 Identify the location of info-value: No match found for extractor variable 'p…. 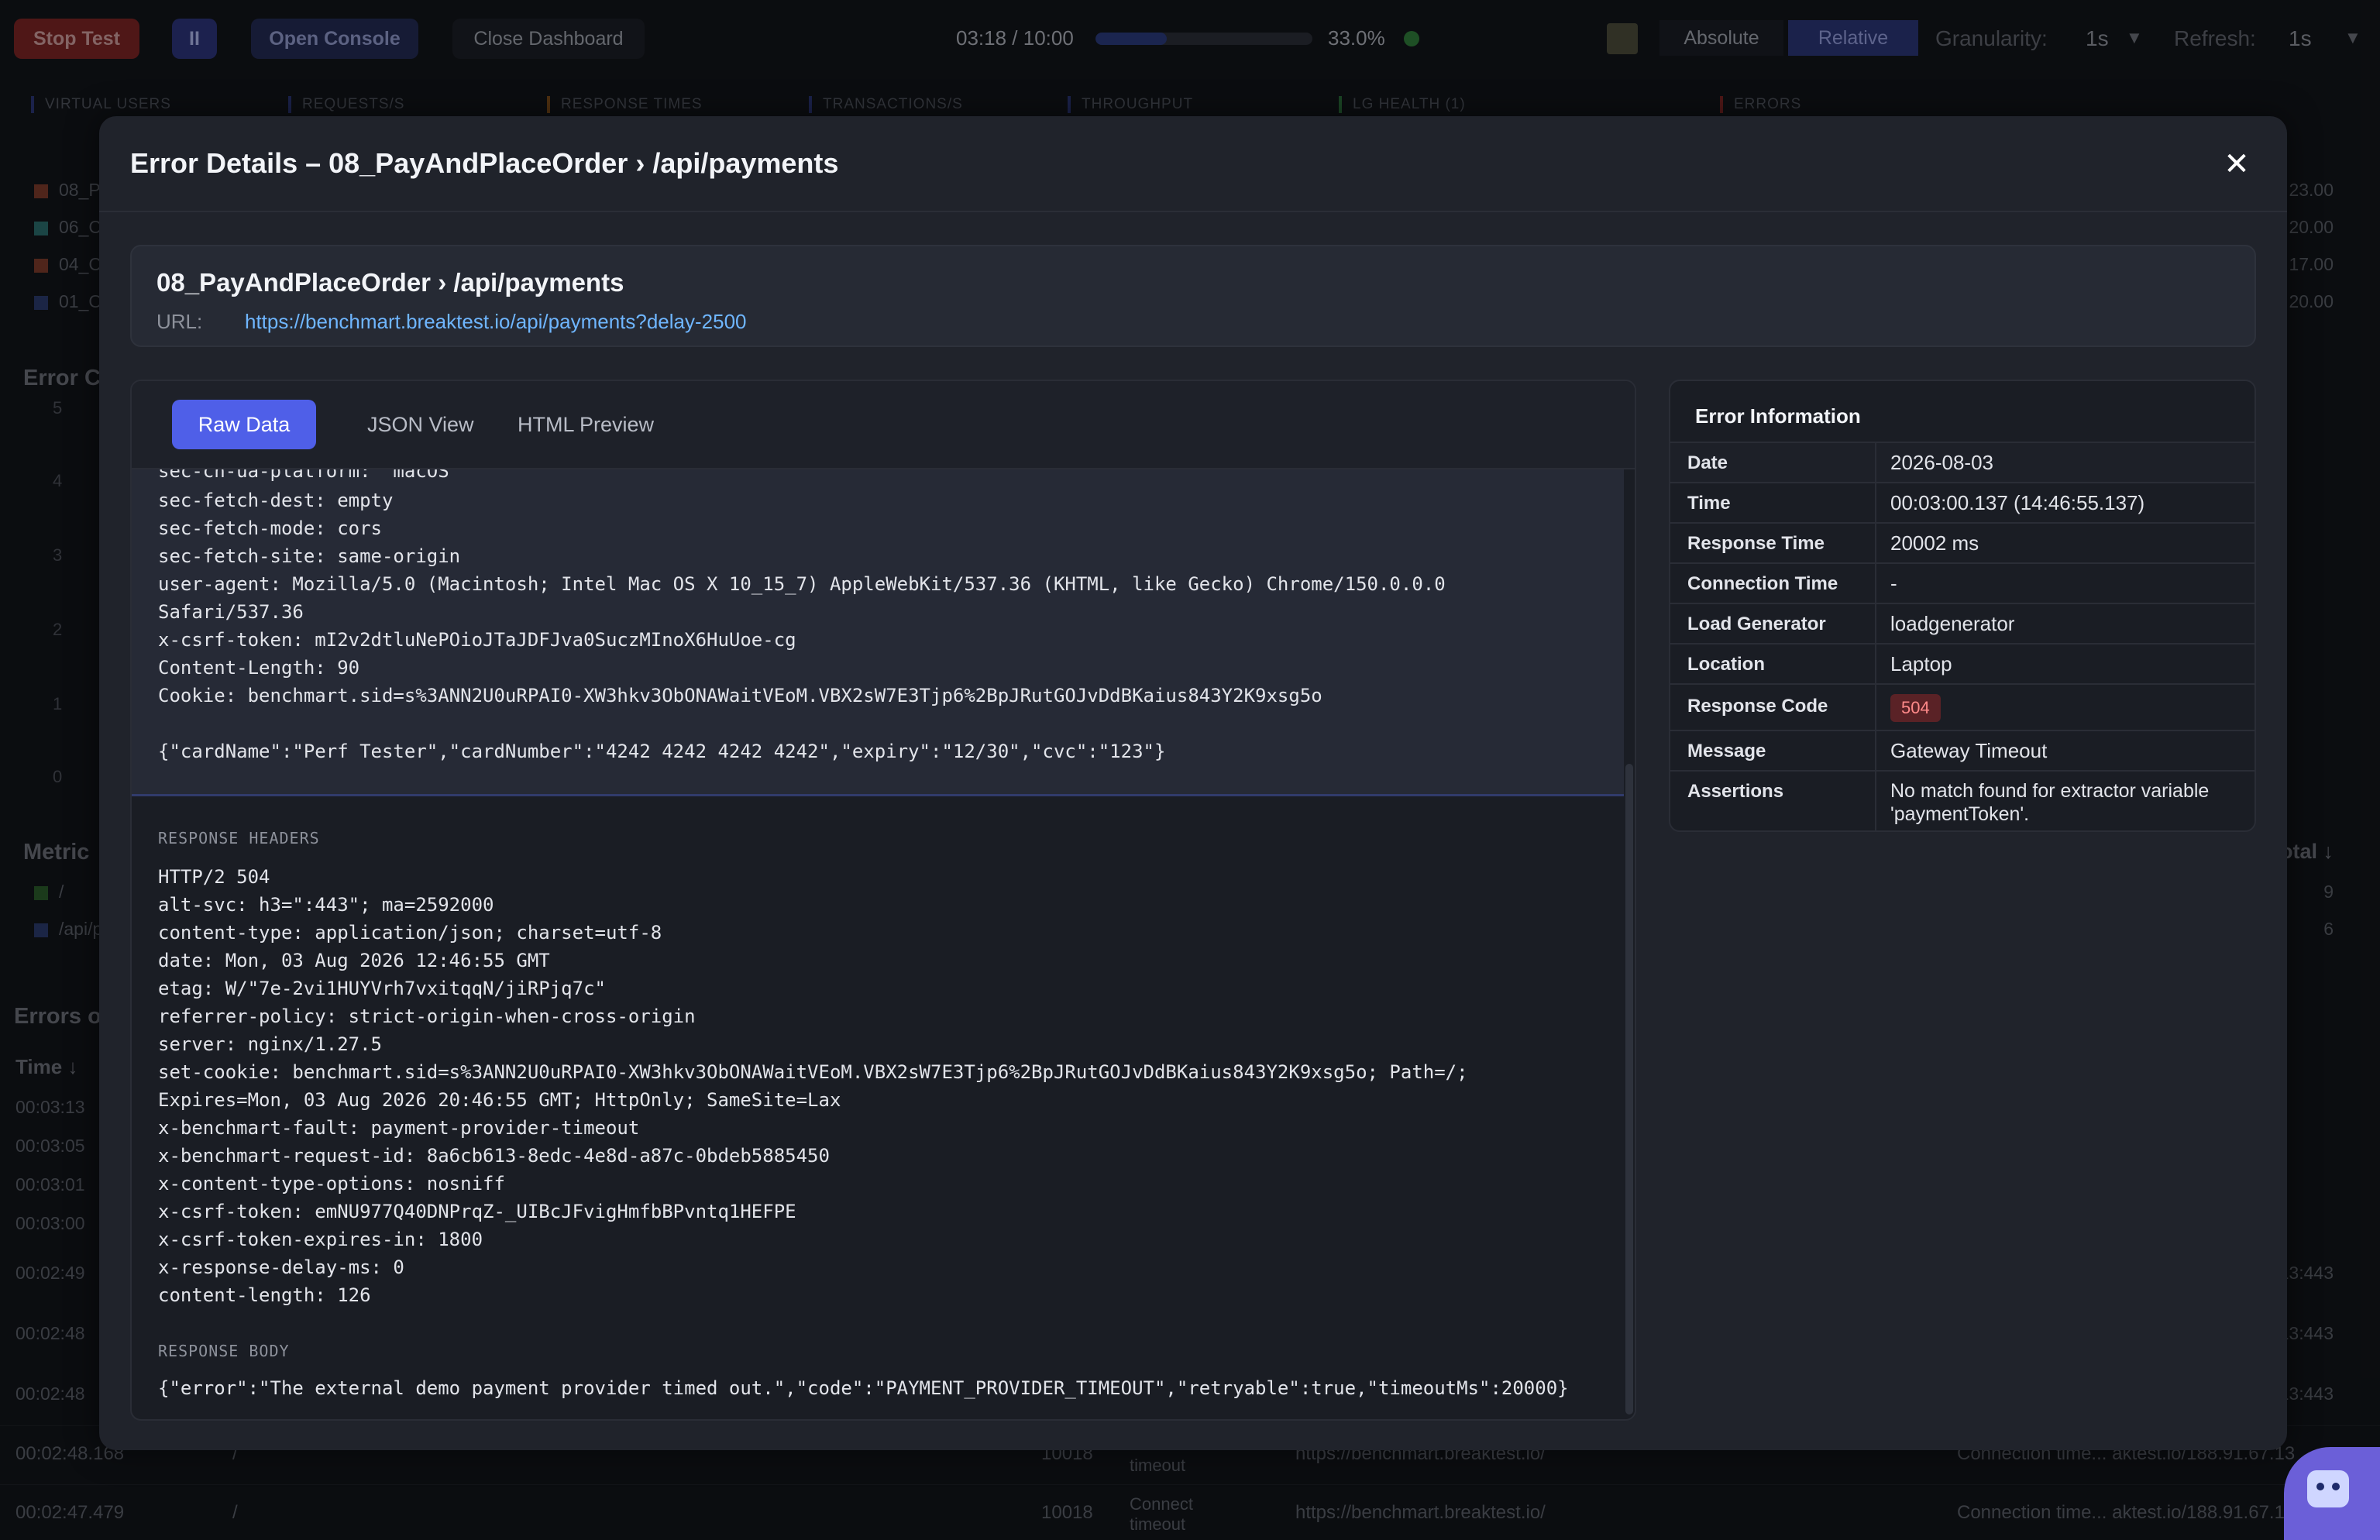
(2050, 802).